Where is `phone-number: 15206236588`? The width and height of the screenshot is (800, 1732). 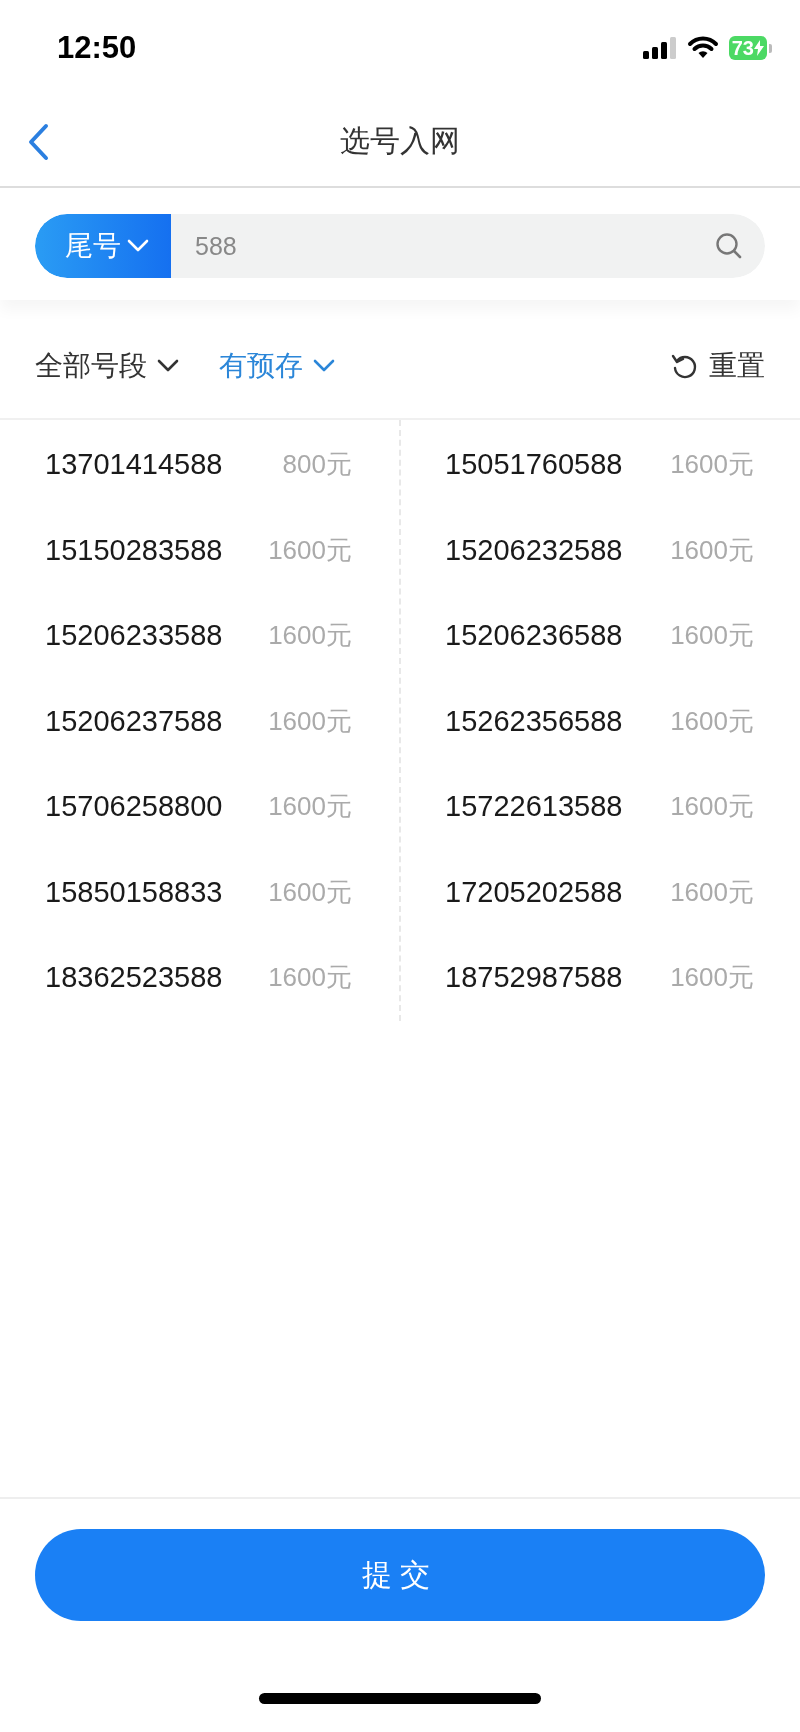 phone-number: 15206236588 is located at coordinates (534, 636).